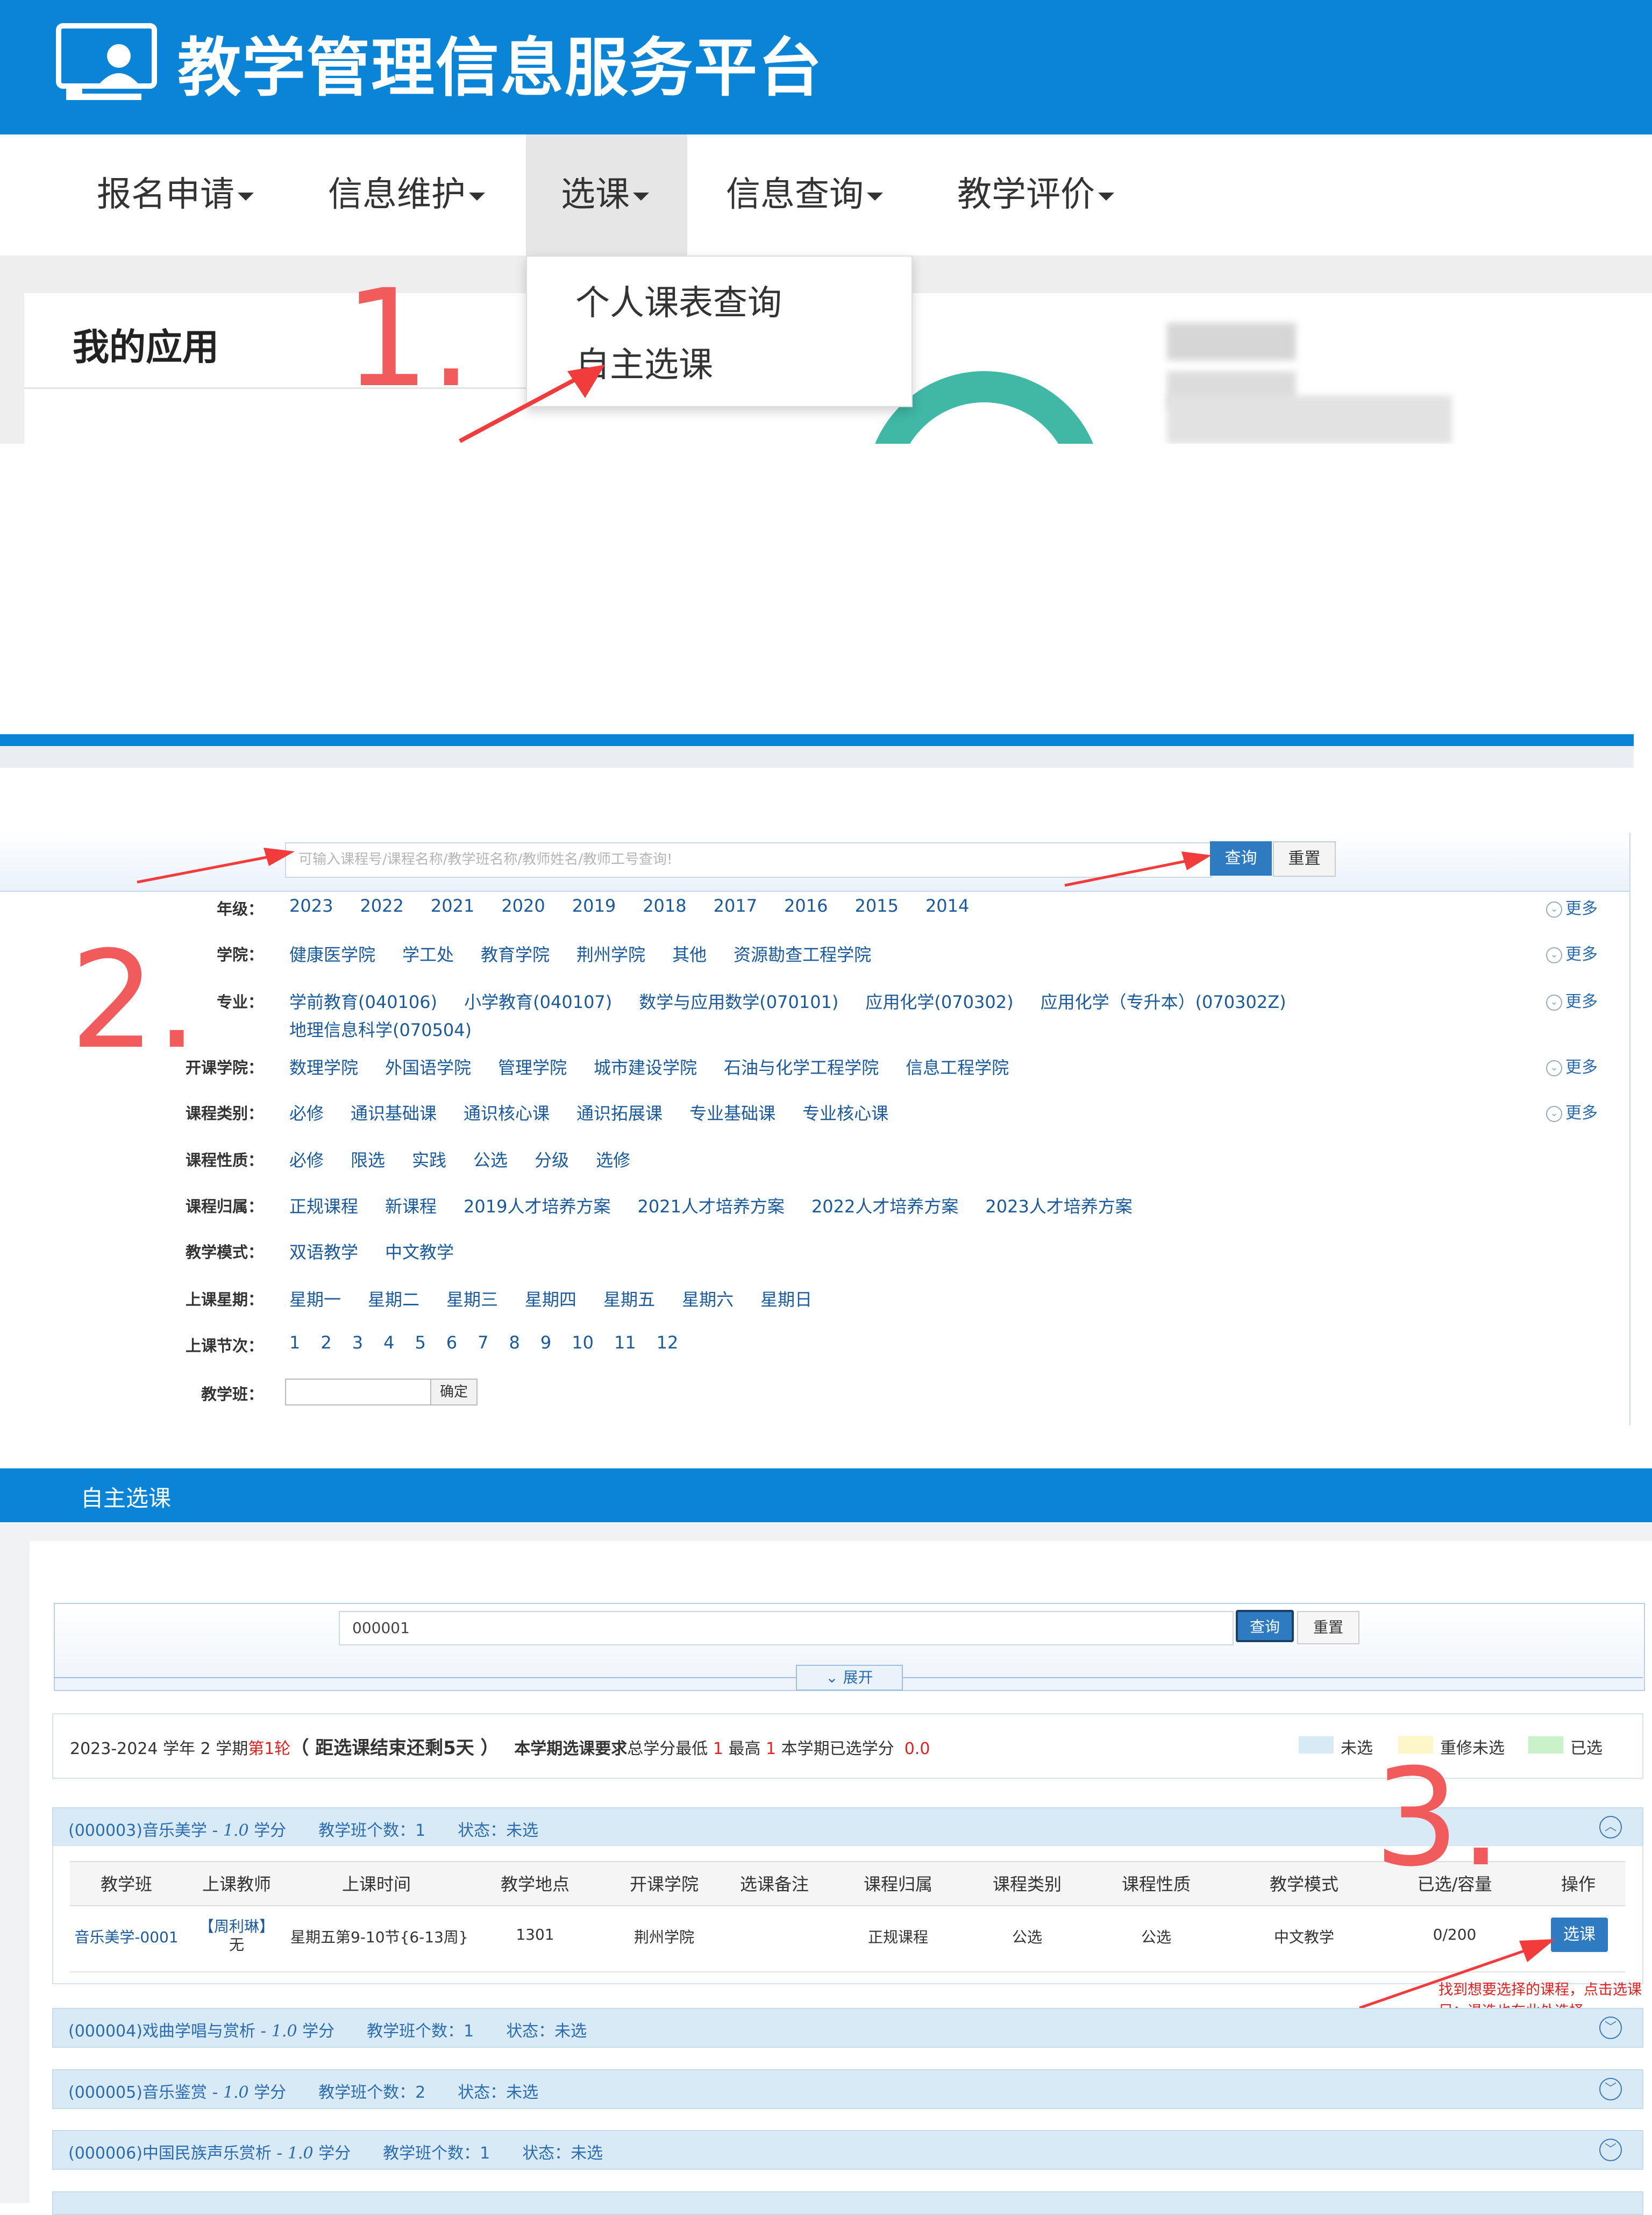 This screenshot has width=1652, height=2215. I want to click on filter-option: 数学与应用数学(070101), so click(738, 1002).